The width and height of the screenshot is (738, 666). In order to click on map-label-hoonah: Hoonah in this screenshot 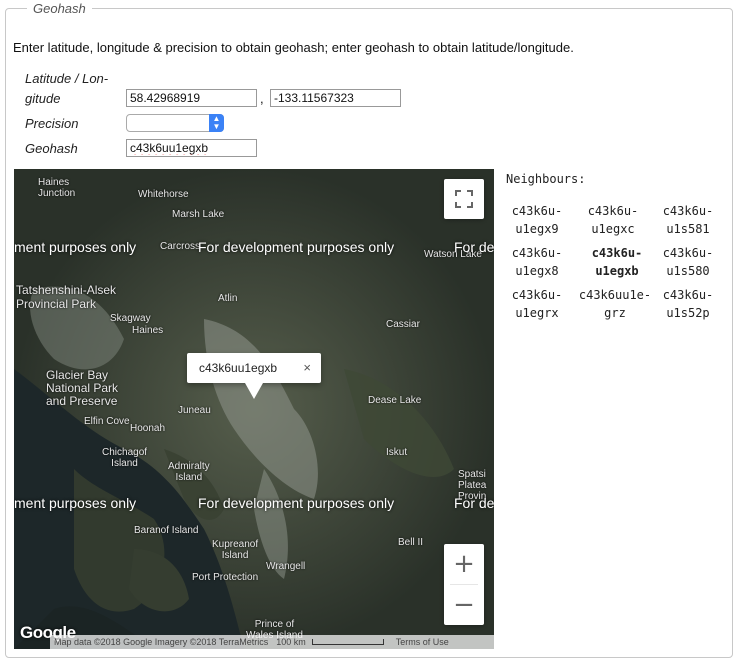, I will do `click(148, 428)`.